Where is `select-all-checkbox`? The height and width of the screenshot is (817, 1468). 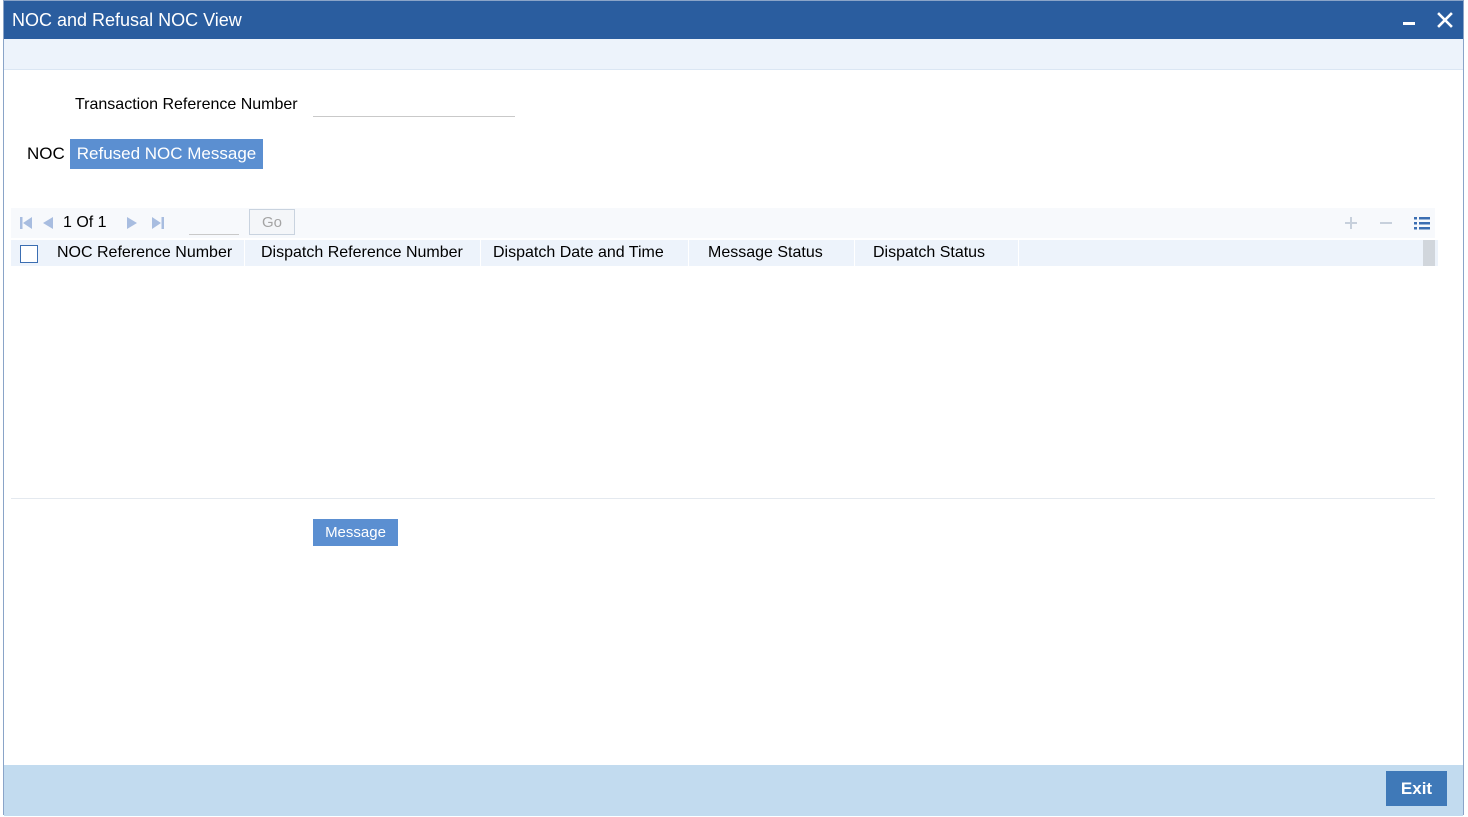 select-all-checkbox is located at coordinates (29, 254).